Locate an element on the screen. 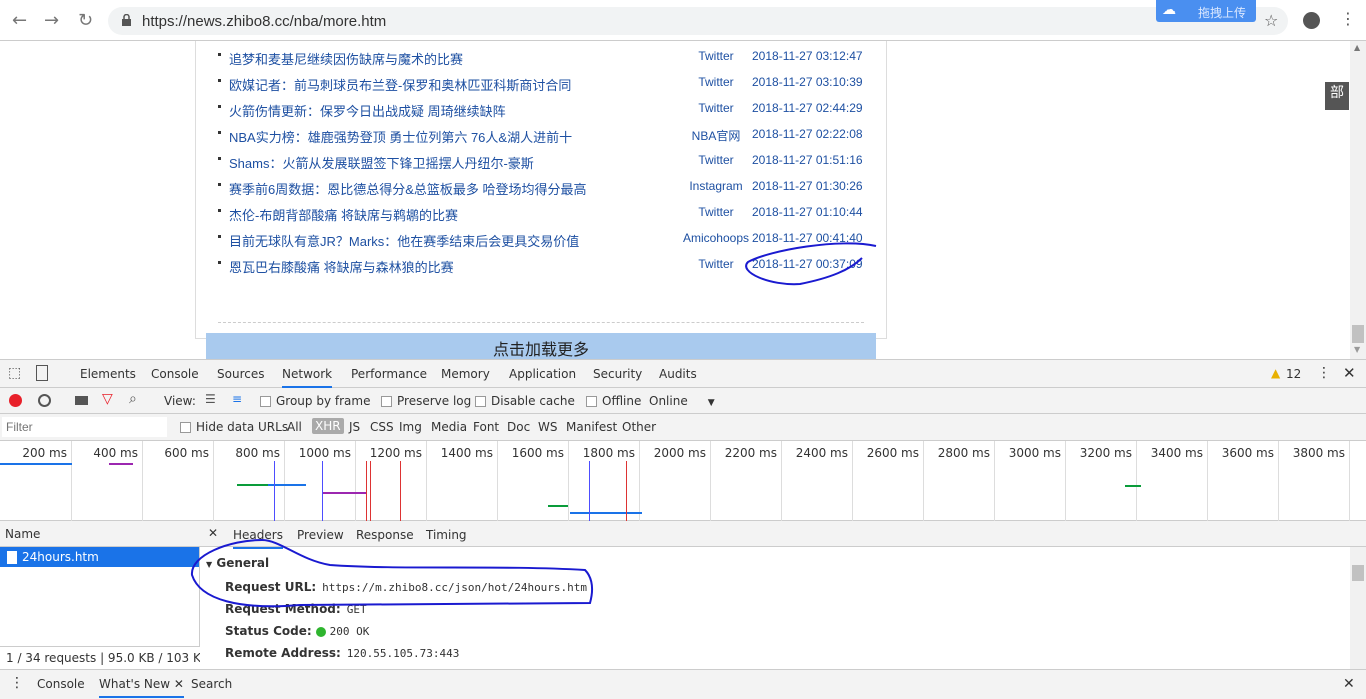  load-more-button: 点击加载更多 is located at coordinates (541, 346).